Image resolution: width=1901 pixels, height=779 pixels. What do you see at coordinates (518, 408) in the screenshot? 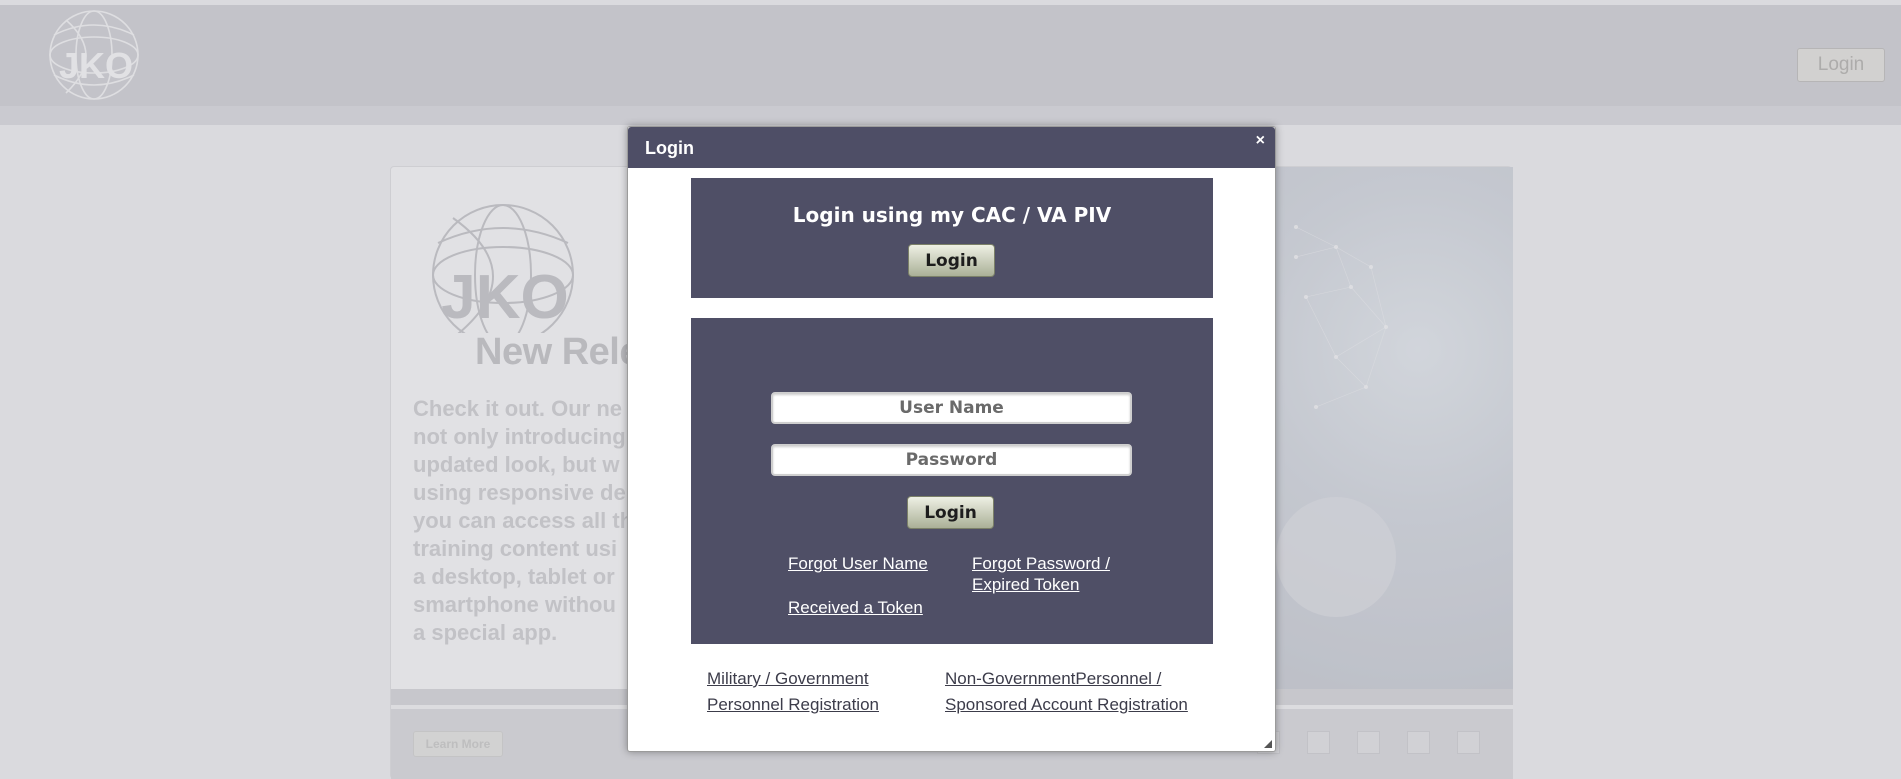
I see `promo-line: Check it out. Our ne` at bounding box center [518, 408].